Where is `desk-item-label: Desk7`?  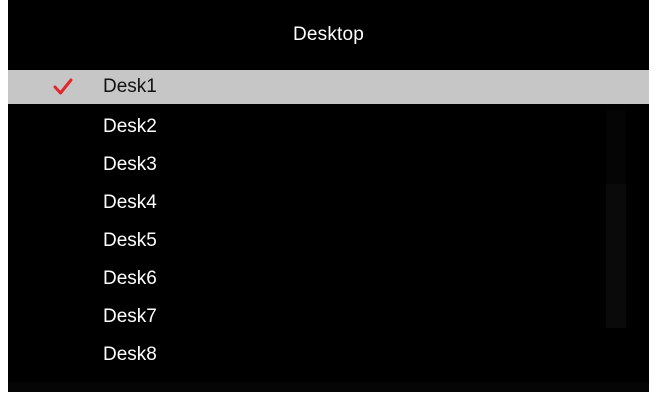
desk-item-label: Desk7 is located at coordinates (130, 316).